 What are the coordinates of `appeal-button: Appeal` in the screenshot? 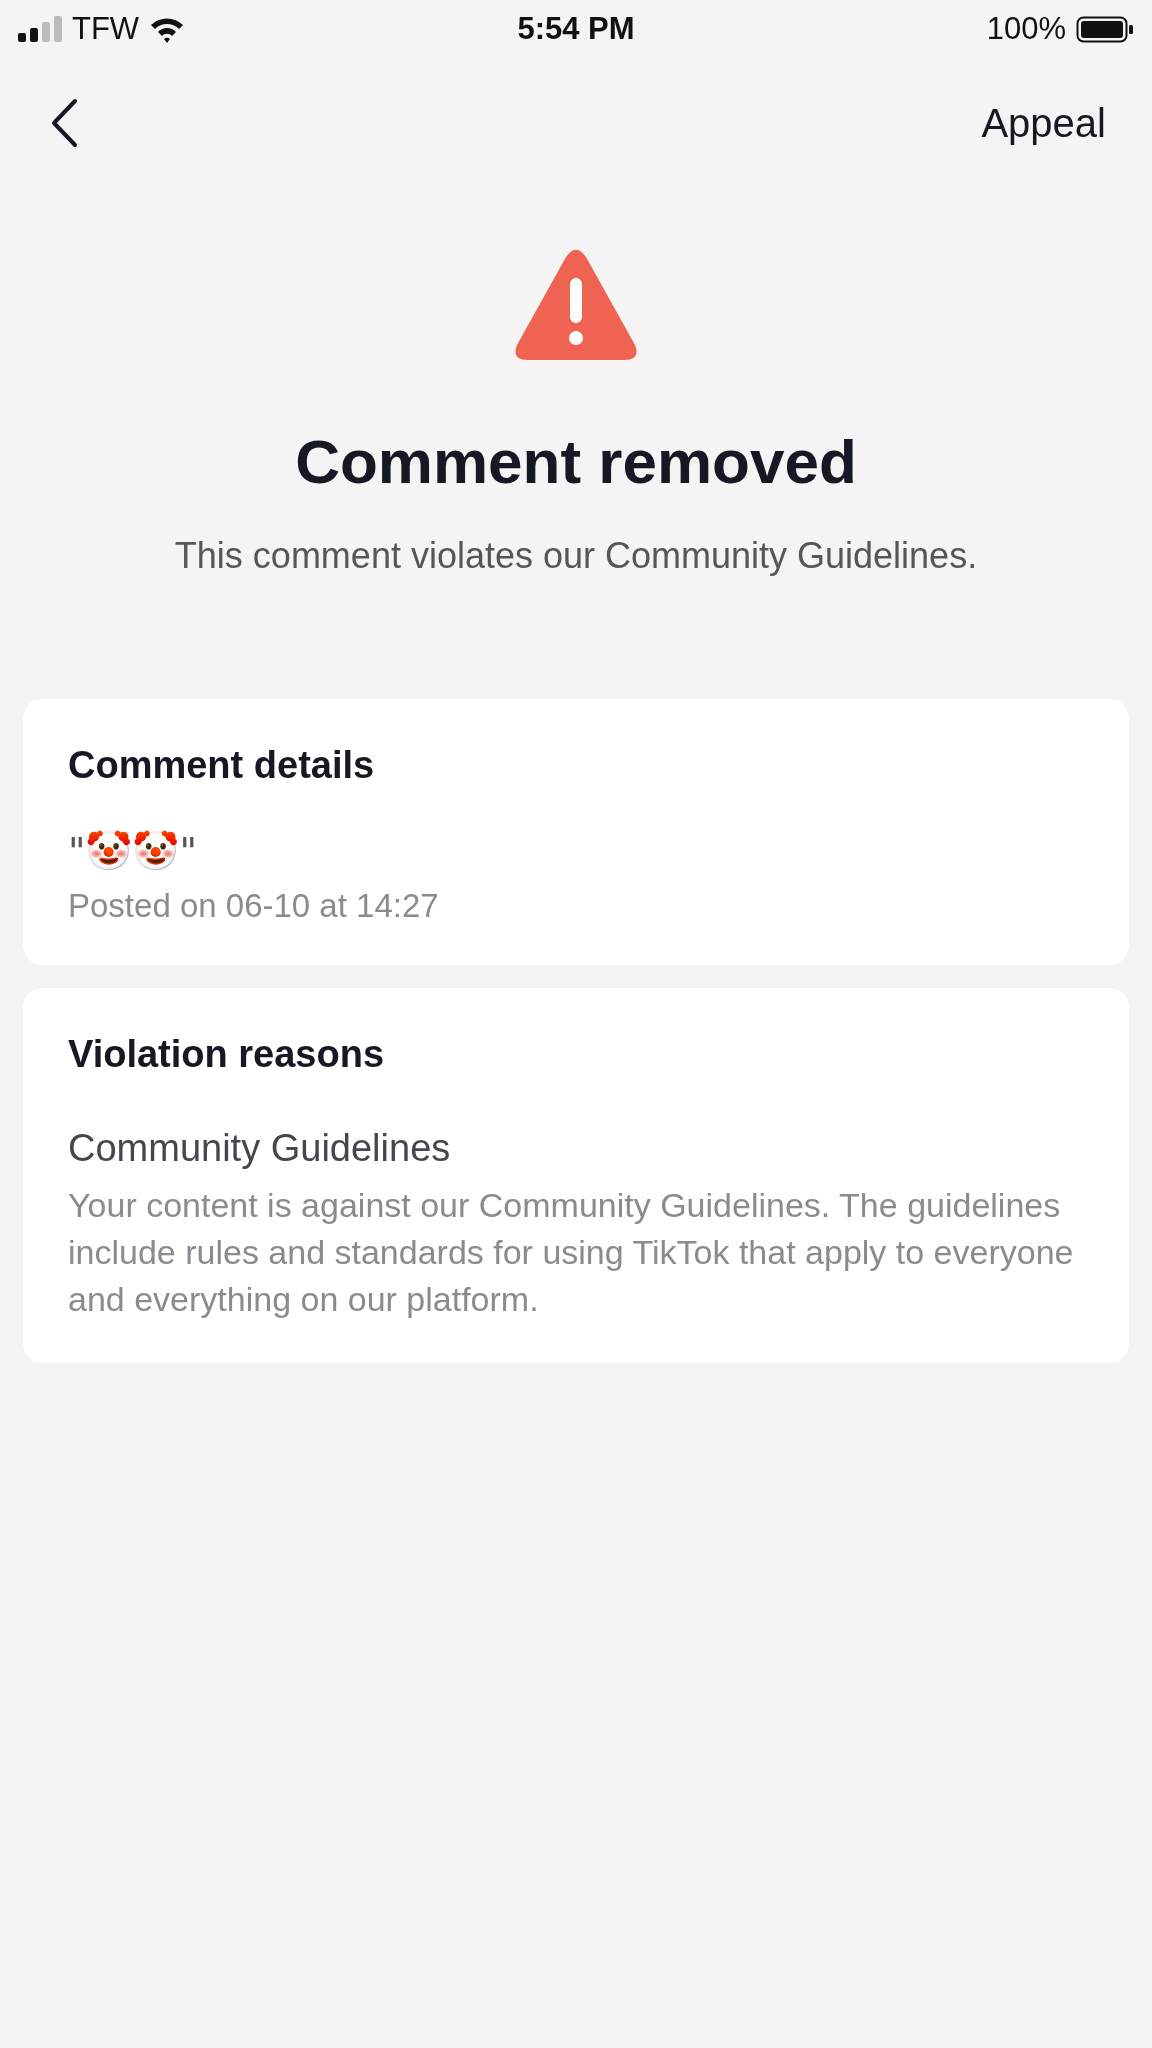 It's located at (1043, 123).